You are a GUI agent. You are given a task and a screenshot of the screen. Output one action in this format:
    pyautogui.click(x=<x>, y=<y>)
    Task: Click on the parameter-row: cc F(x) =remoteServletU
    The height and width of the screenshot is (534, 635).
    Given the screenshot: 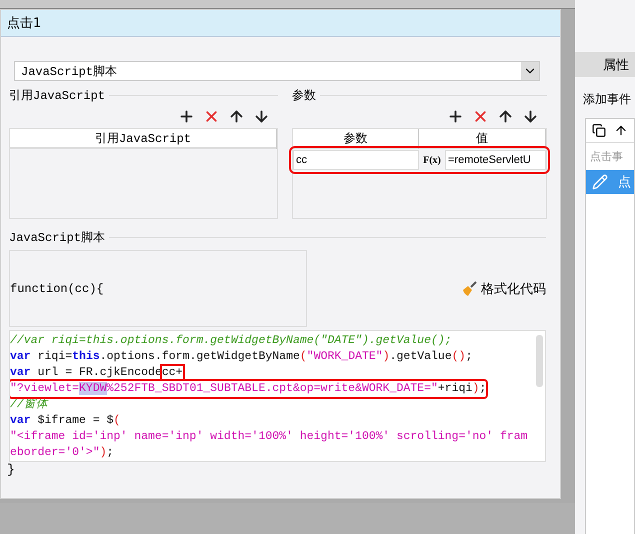 What is the action you would take?
    pyautogui.click(x=419, y=160)
    